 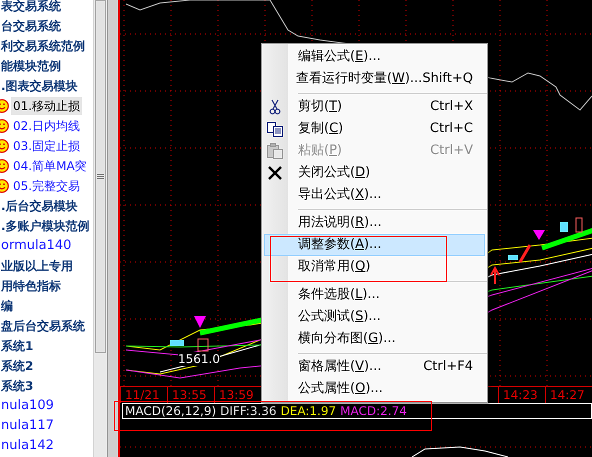 What do you see at coordinates (47, 266) in the screenshot?
I see `tree-item: 业版以上专用` at bounding box center [47, 266].